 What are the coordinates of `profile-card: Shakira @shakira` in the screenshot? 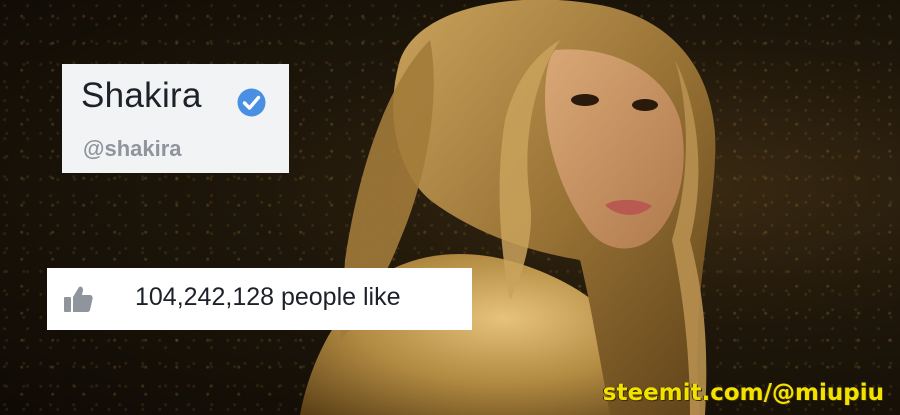 It's located at (175, 118).